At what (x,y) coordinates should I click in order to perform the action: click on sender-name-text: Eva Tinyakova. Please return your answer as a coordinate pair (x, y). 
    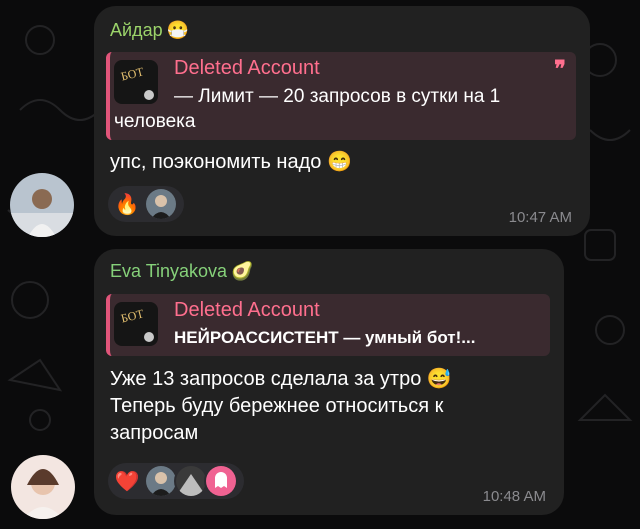
    Looking at the image, I should click on (169, 271).